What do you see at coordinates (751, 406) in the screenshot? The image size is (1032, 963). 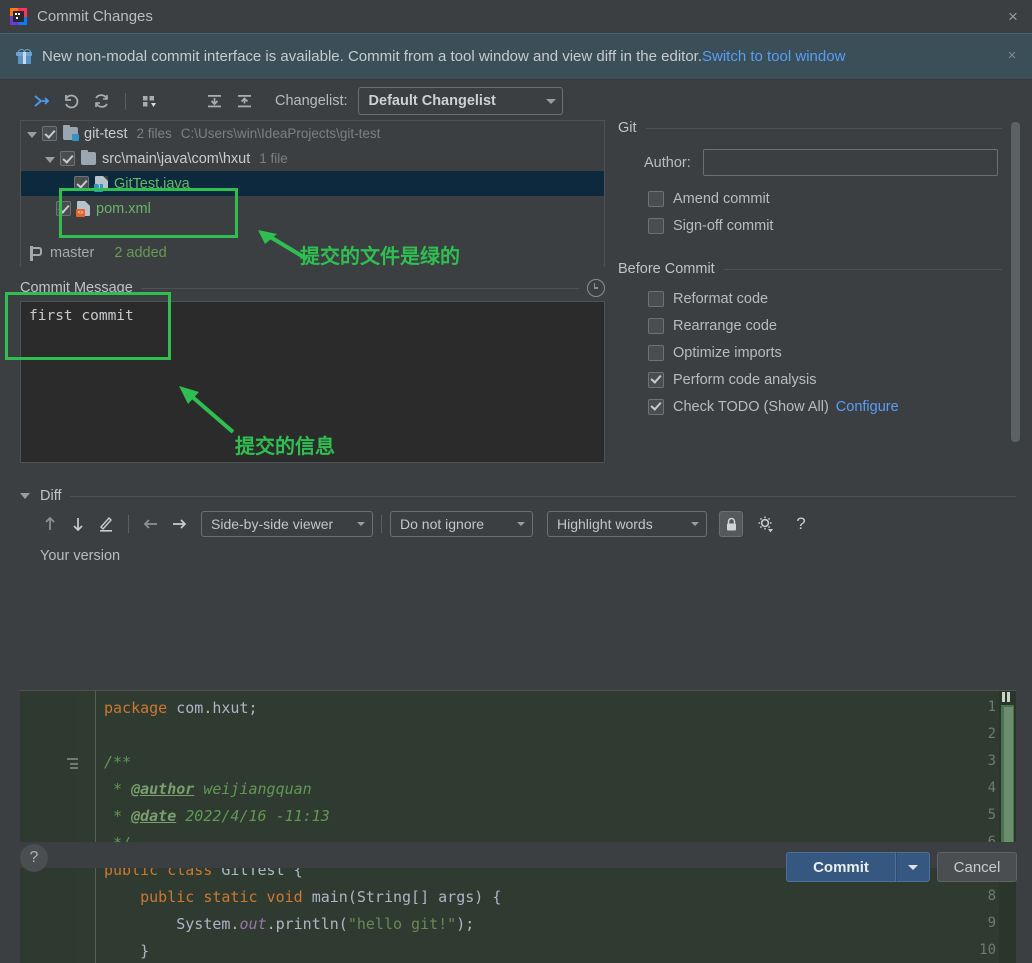 I see `checkbox-label: Check TODO (Show All)` at bounding box center [751, 406].